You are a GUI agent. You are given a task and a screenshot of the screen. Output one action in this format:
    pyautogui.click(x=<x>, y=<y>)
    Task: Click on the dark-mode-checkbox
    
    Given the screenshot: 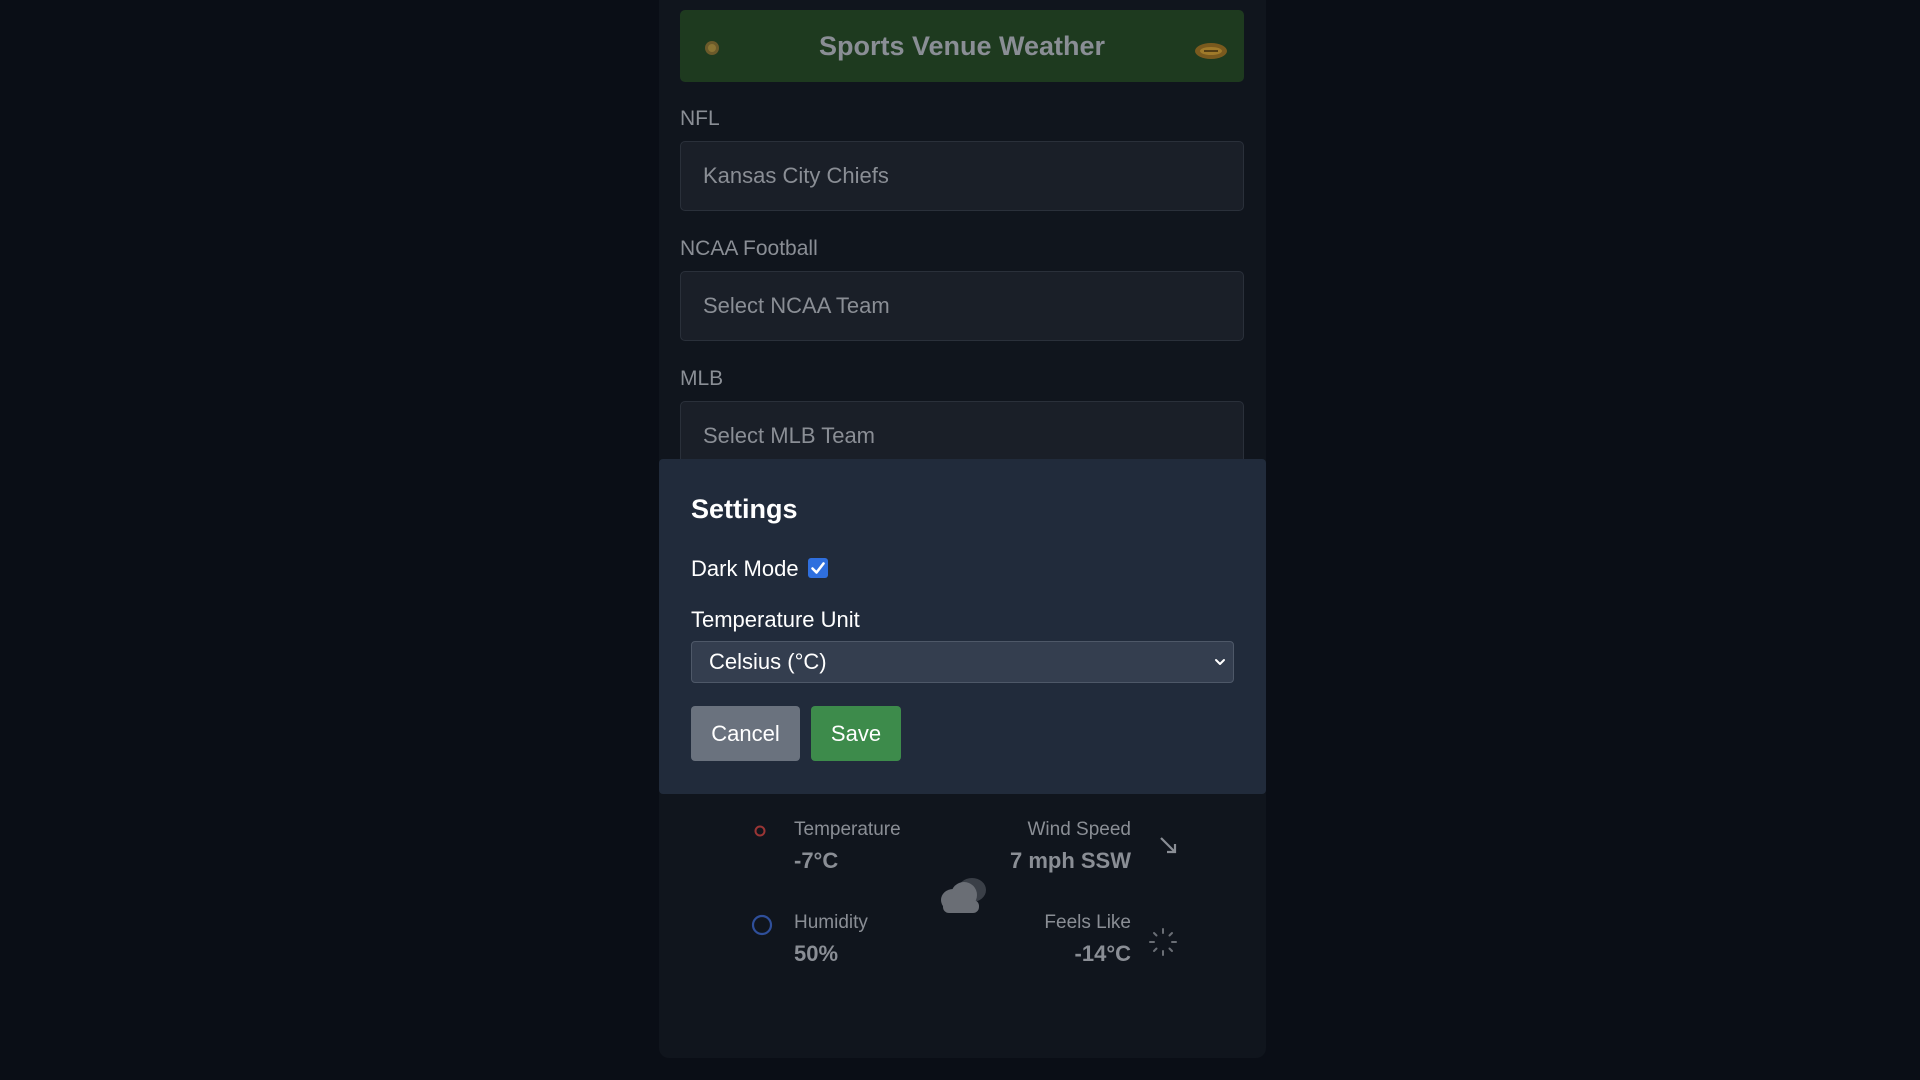 What is the action you would take?
    pyautogui.click(x=818, y=568)
    